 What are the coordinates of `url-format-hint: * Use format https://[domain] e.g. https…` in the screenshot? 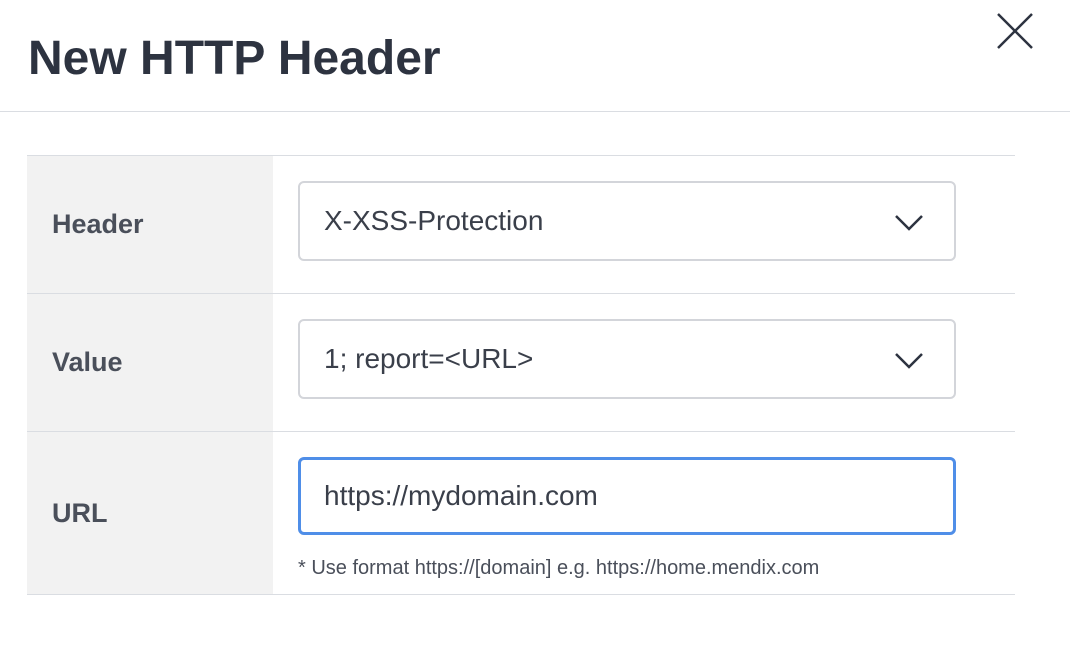 It's located at (559, 568).